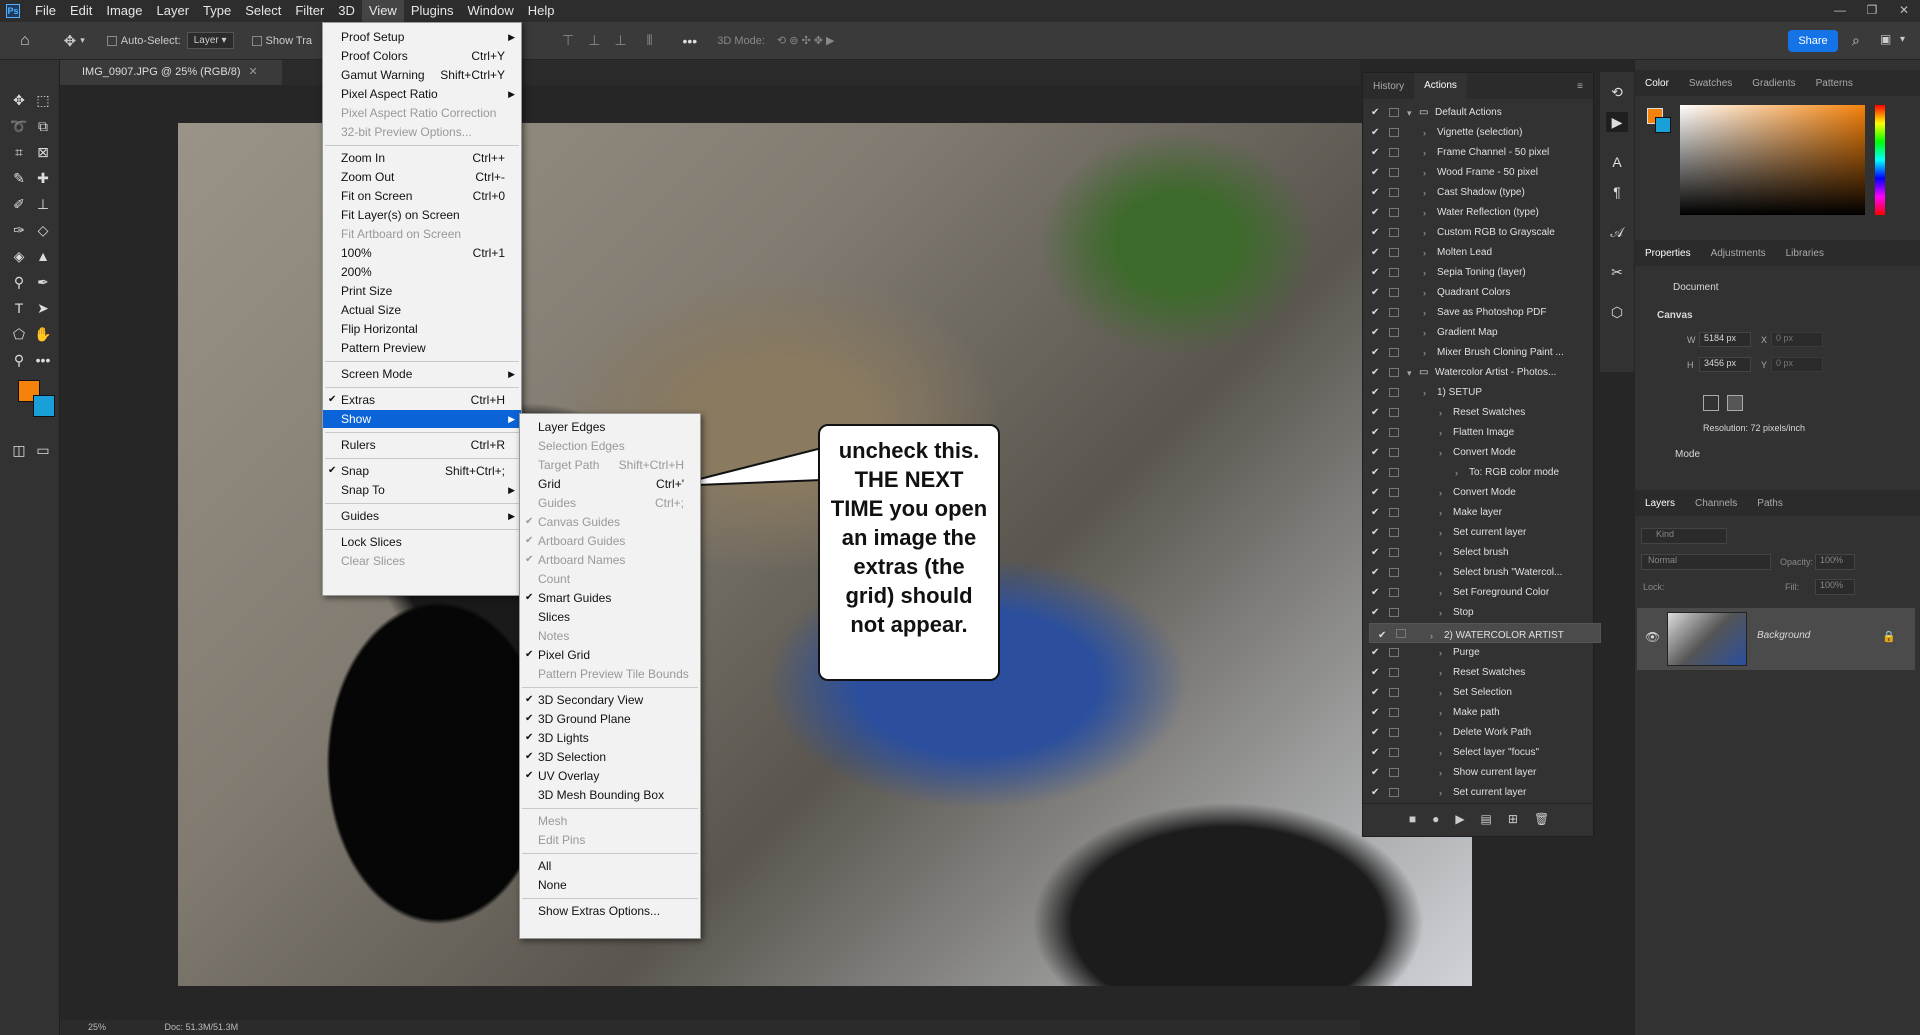 This screenshot has height=1035, width=1920. What do you see at coordinates (1840, 11) in the screenshot?
I see `minimize-icon: —` at bounding box center [1840, 11].